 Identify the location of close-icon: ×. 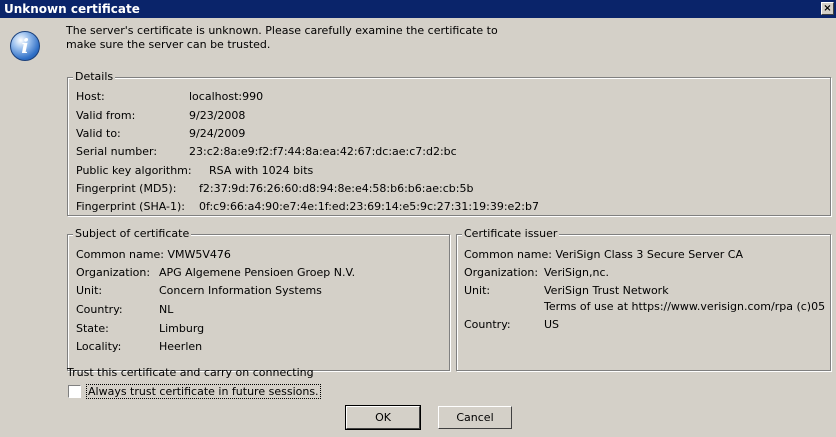
(827, 8).